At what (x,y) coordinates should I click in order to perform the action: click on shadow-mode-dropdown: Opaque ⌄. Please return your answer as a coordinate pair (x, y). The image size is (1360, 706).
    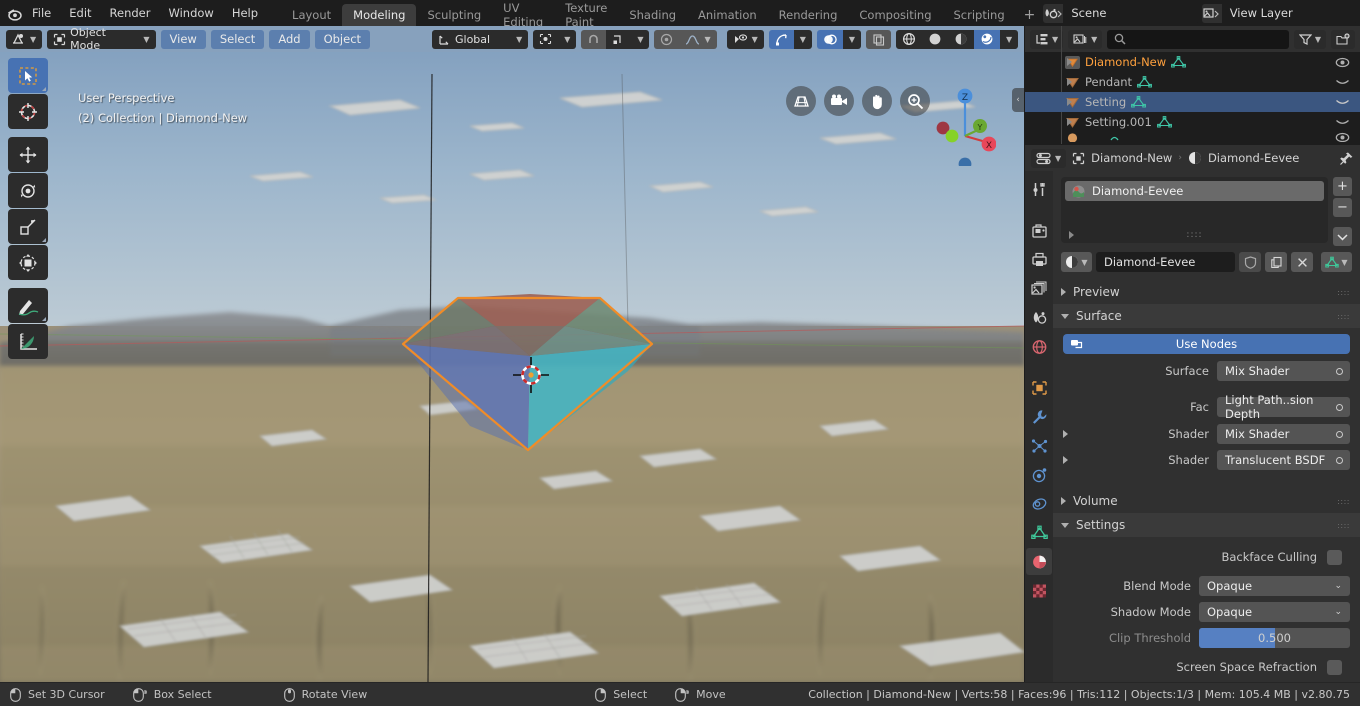
    Looking at the image, I should click on (1274, 612).